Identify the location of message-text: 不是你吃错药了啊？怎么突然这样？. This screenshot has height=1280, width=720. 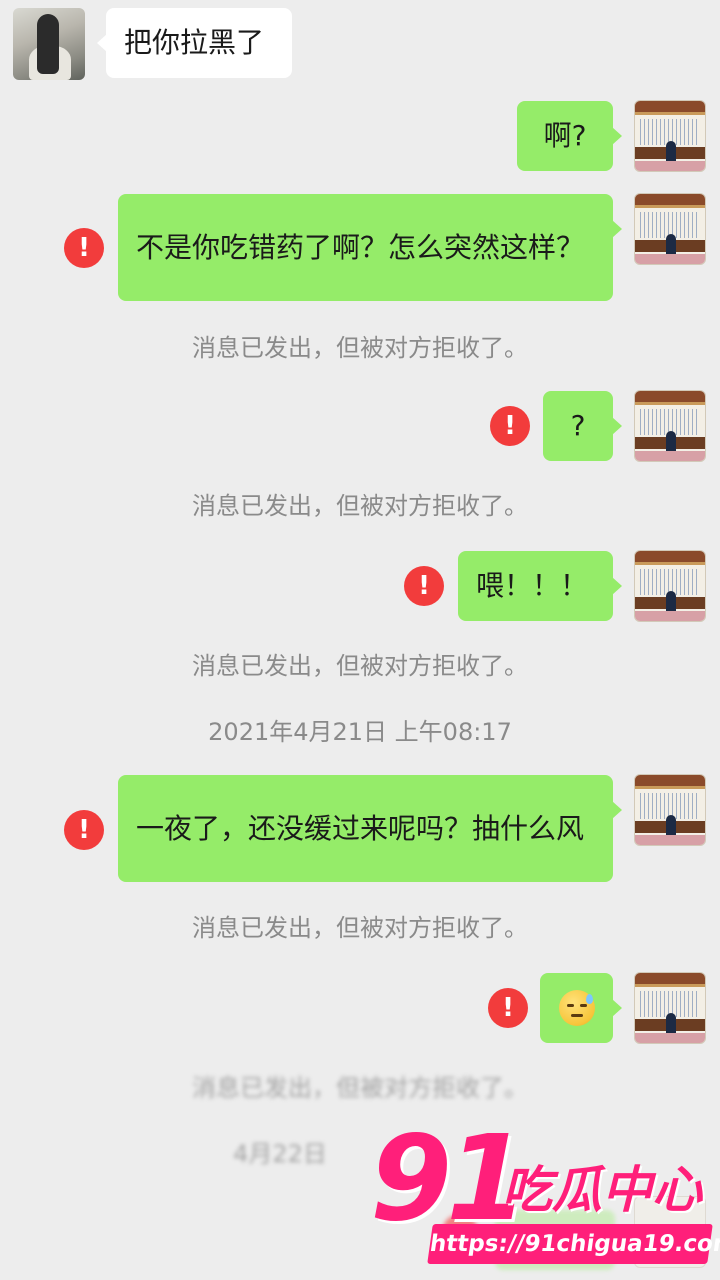
(360, 247).